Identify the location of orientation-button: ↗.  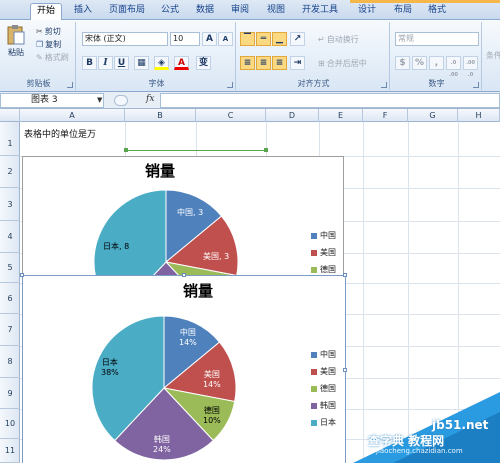
(297, 39).